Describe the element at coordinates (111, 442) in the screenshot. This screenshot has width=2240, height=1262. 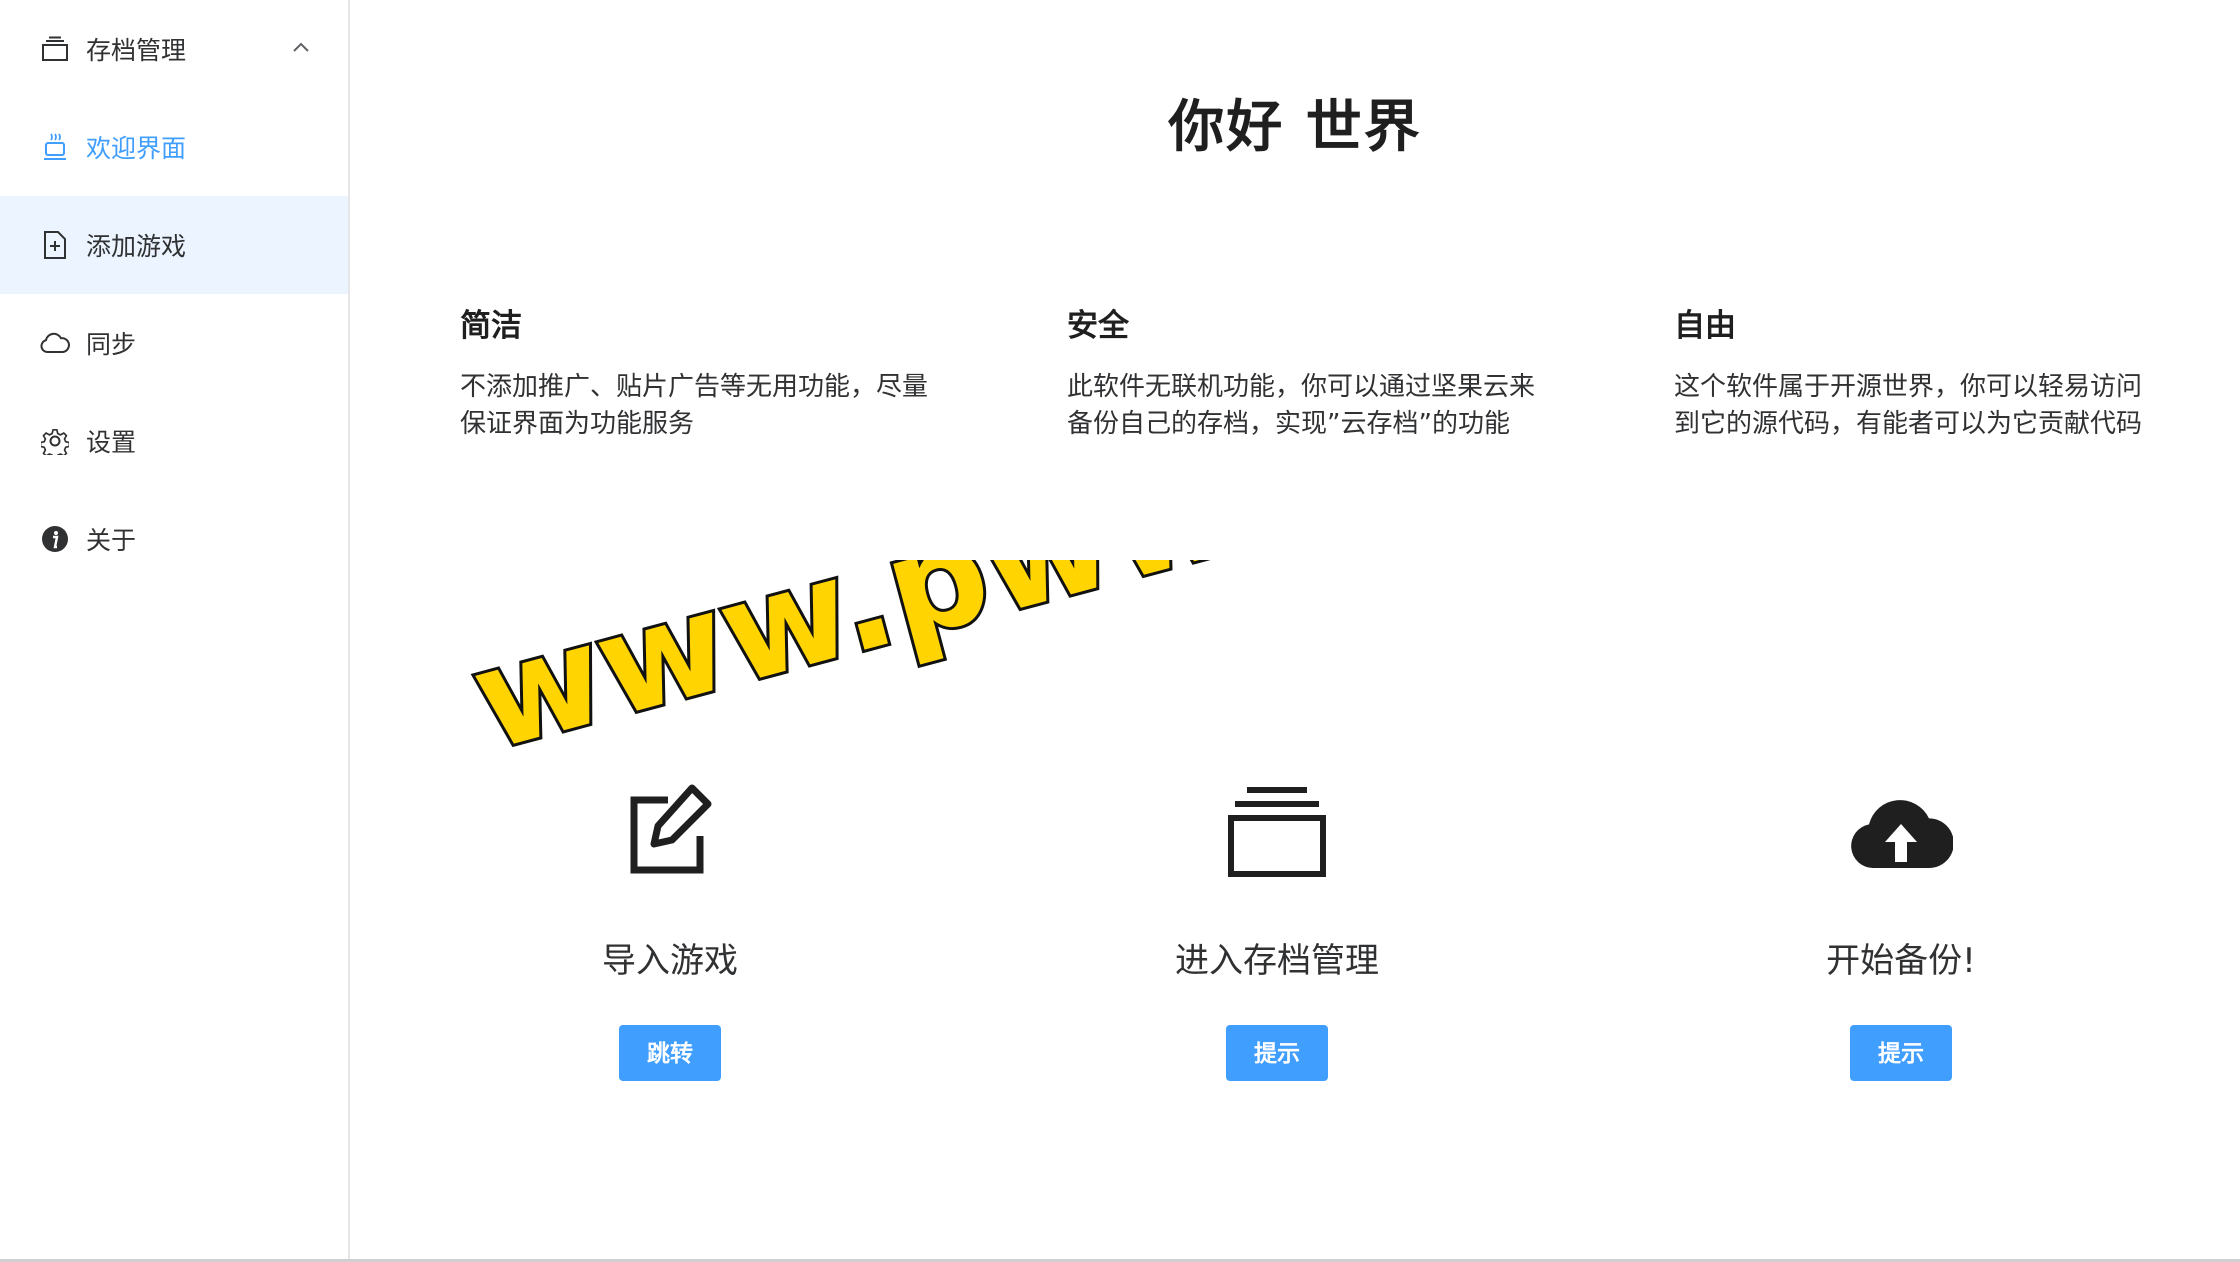
I see `sidebar-item-label: 设置` at that location.